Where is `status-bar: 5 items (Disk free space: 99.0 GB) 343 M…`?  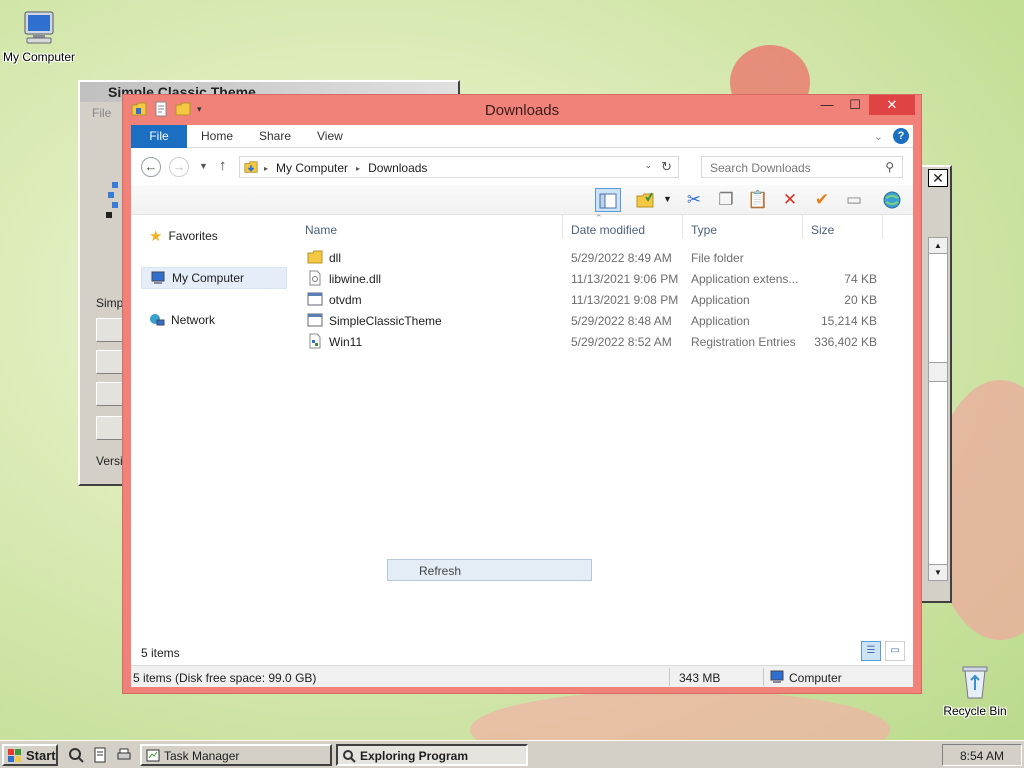
status-bar: 5 items (Disk free space: 99.0 GB) 343 M… is located at coordinates (522, 676).